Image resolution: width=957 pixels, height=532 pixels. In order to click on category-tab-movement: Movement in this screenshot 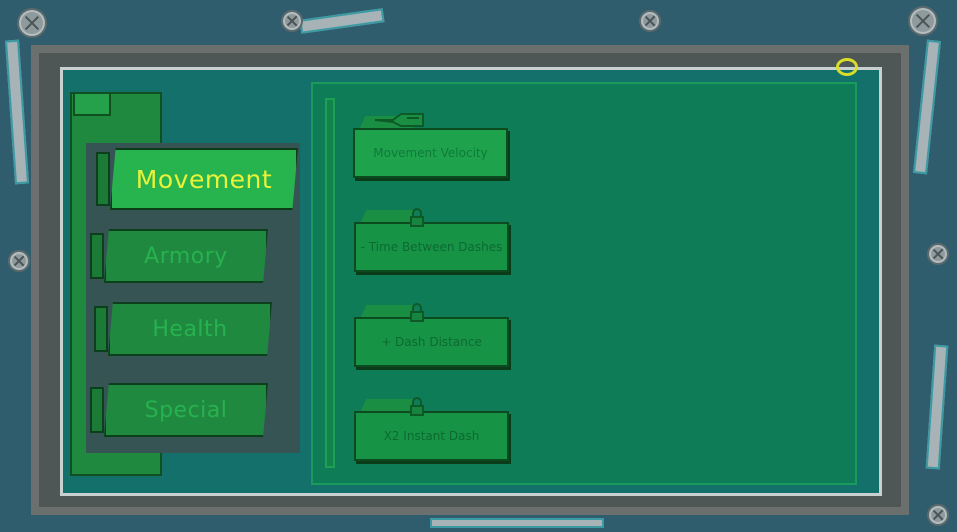, I will do `click(197, 179)`.